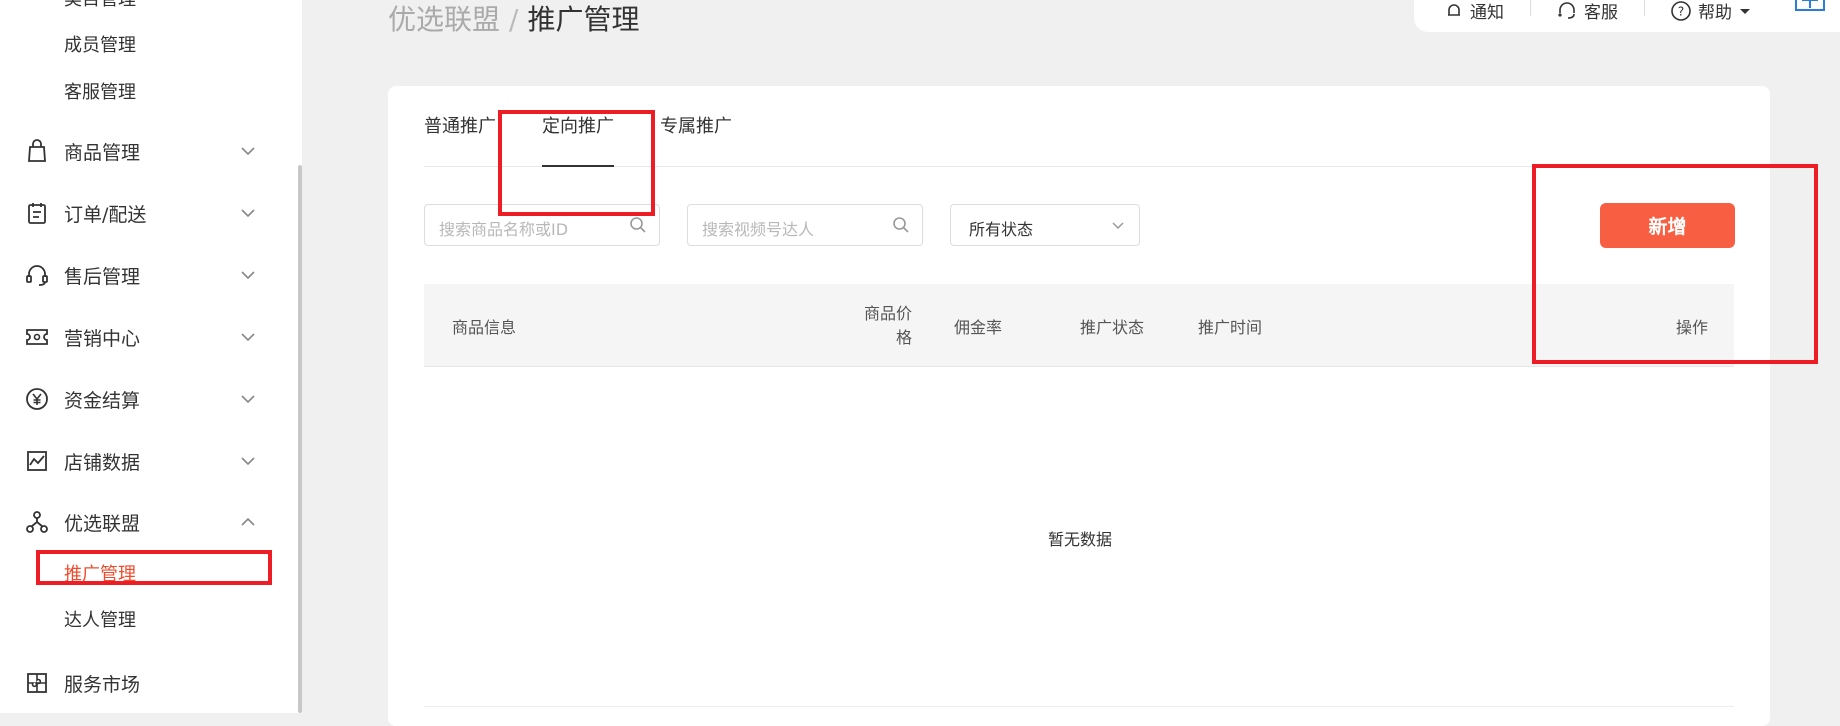 This screenshot has width=1840, height=726. What do you see at coordinates (887, 313) in the screenshot?
I see `column-header-price-line1: 商品价` at bounding box center [887, 313].